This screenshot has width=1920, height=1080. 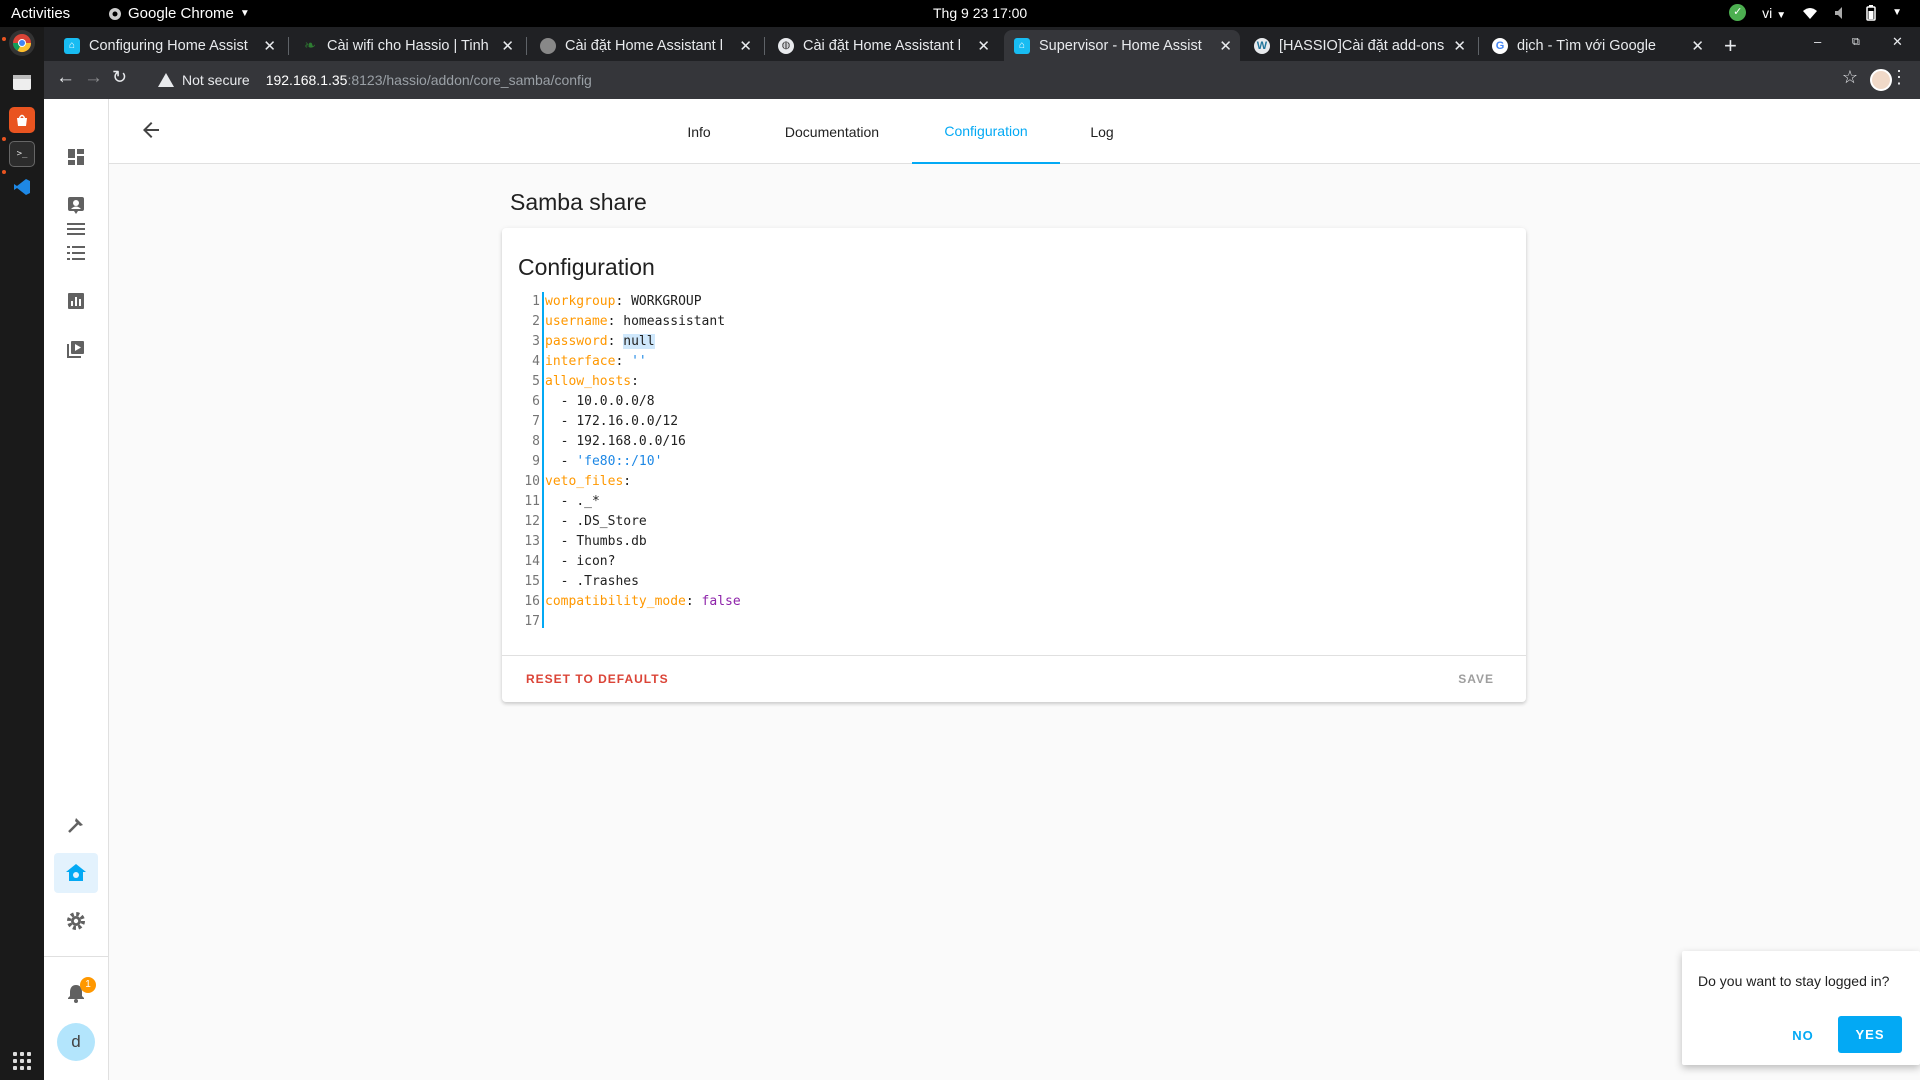 I want to click on line-number: 15, so click(x=532, y=581).